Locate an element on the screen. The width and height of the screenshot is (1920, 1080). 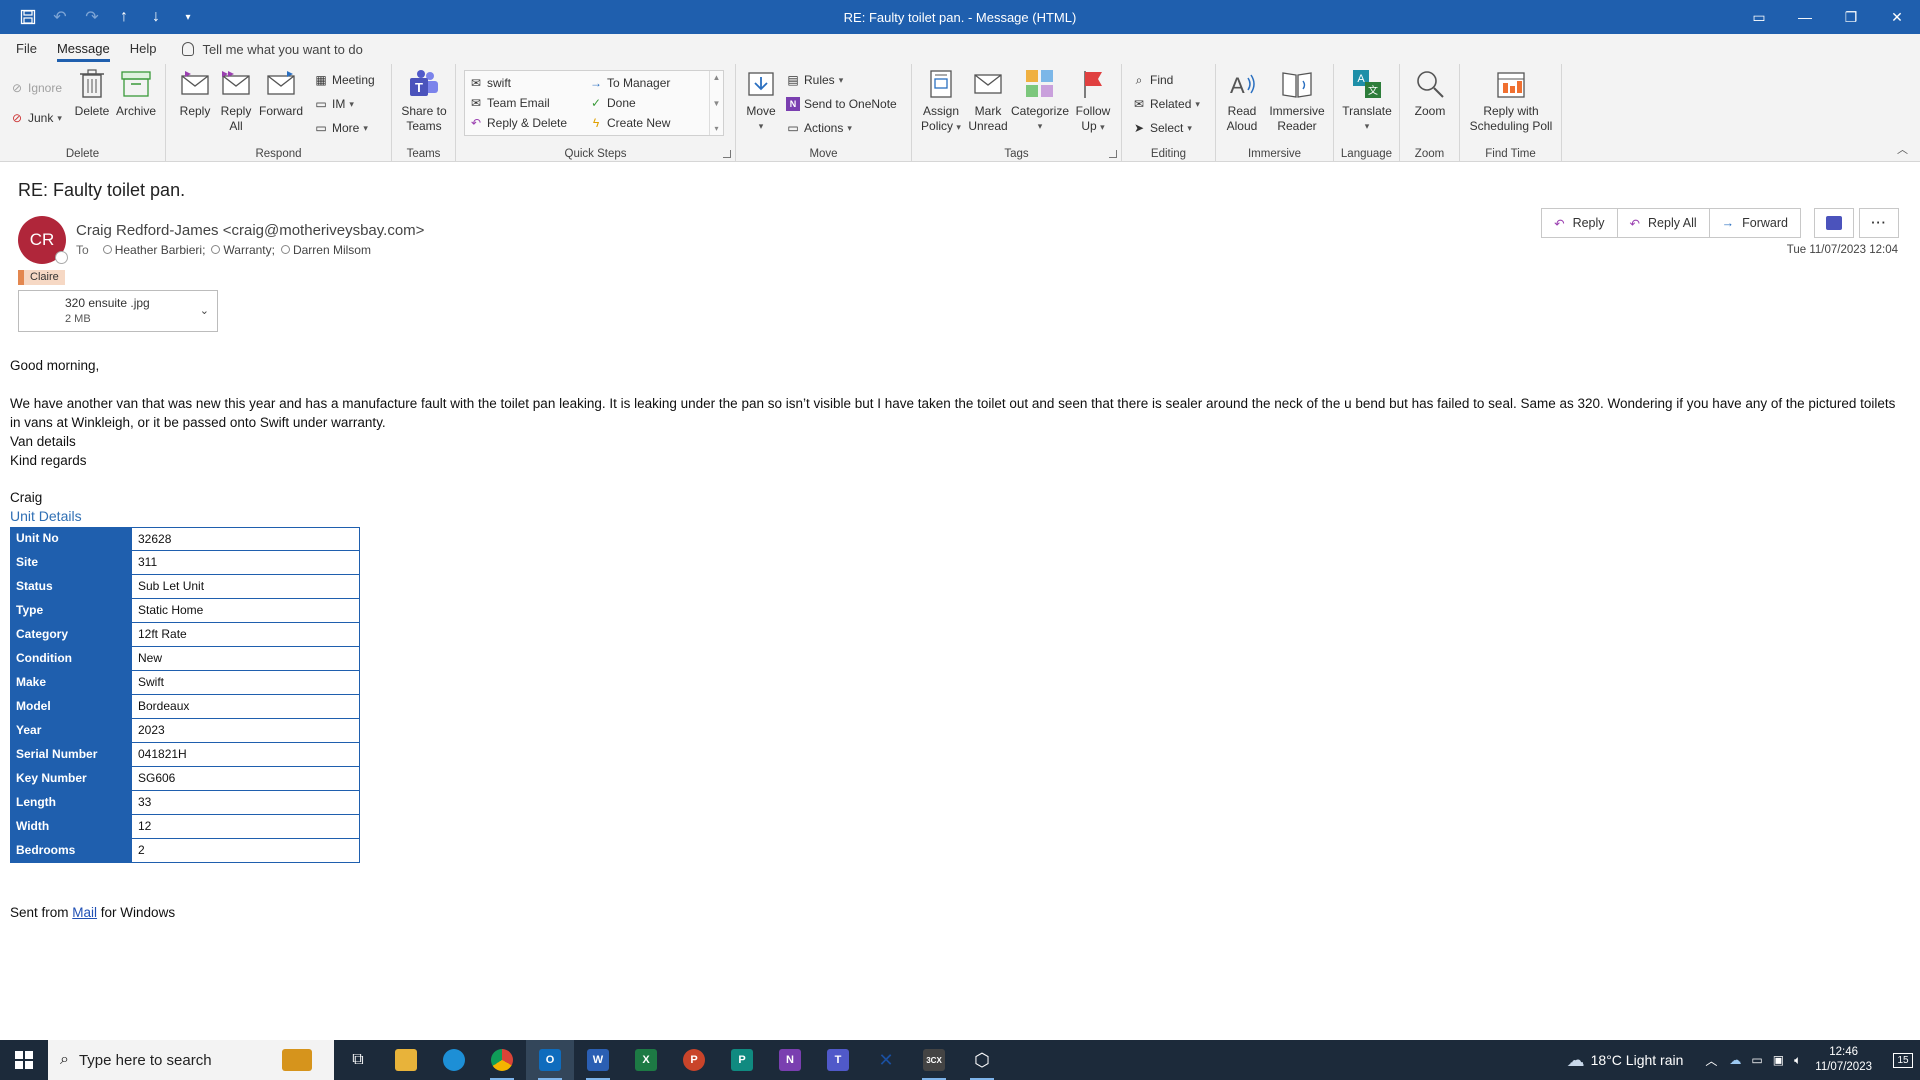
archive-button: Archive is located at coordinates (136, 93).